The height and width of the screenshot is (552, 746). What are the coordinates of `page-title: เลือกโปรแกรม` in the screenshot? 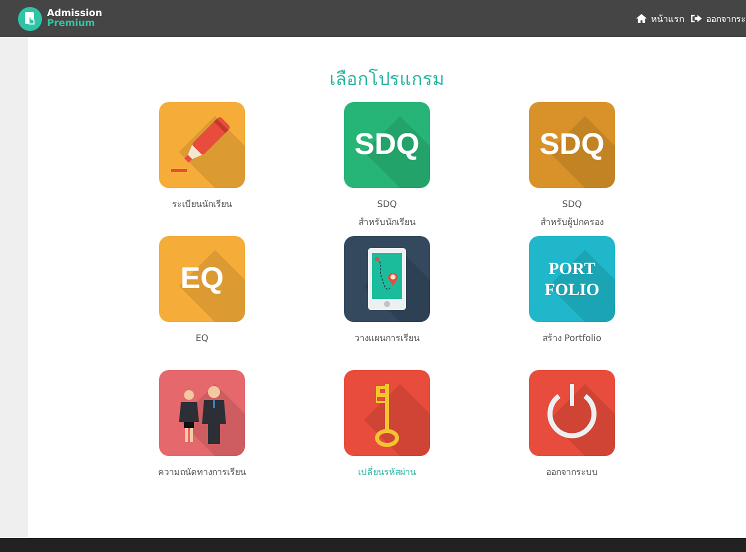 It's located at (387, 80).